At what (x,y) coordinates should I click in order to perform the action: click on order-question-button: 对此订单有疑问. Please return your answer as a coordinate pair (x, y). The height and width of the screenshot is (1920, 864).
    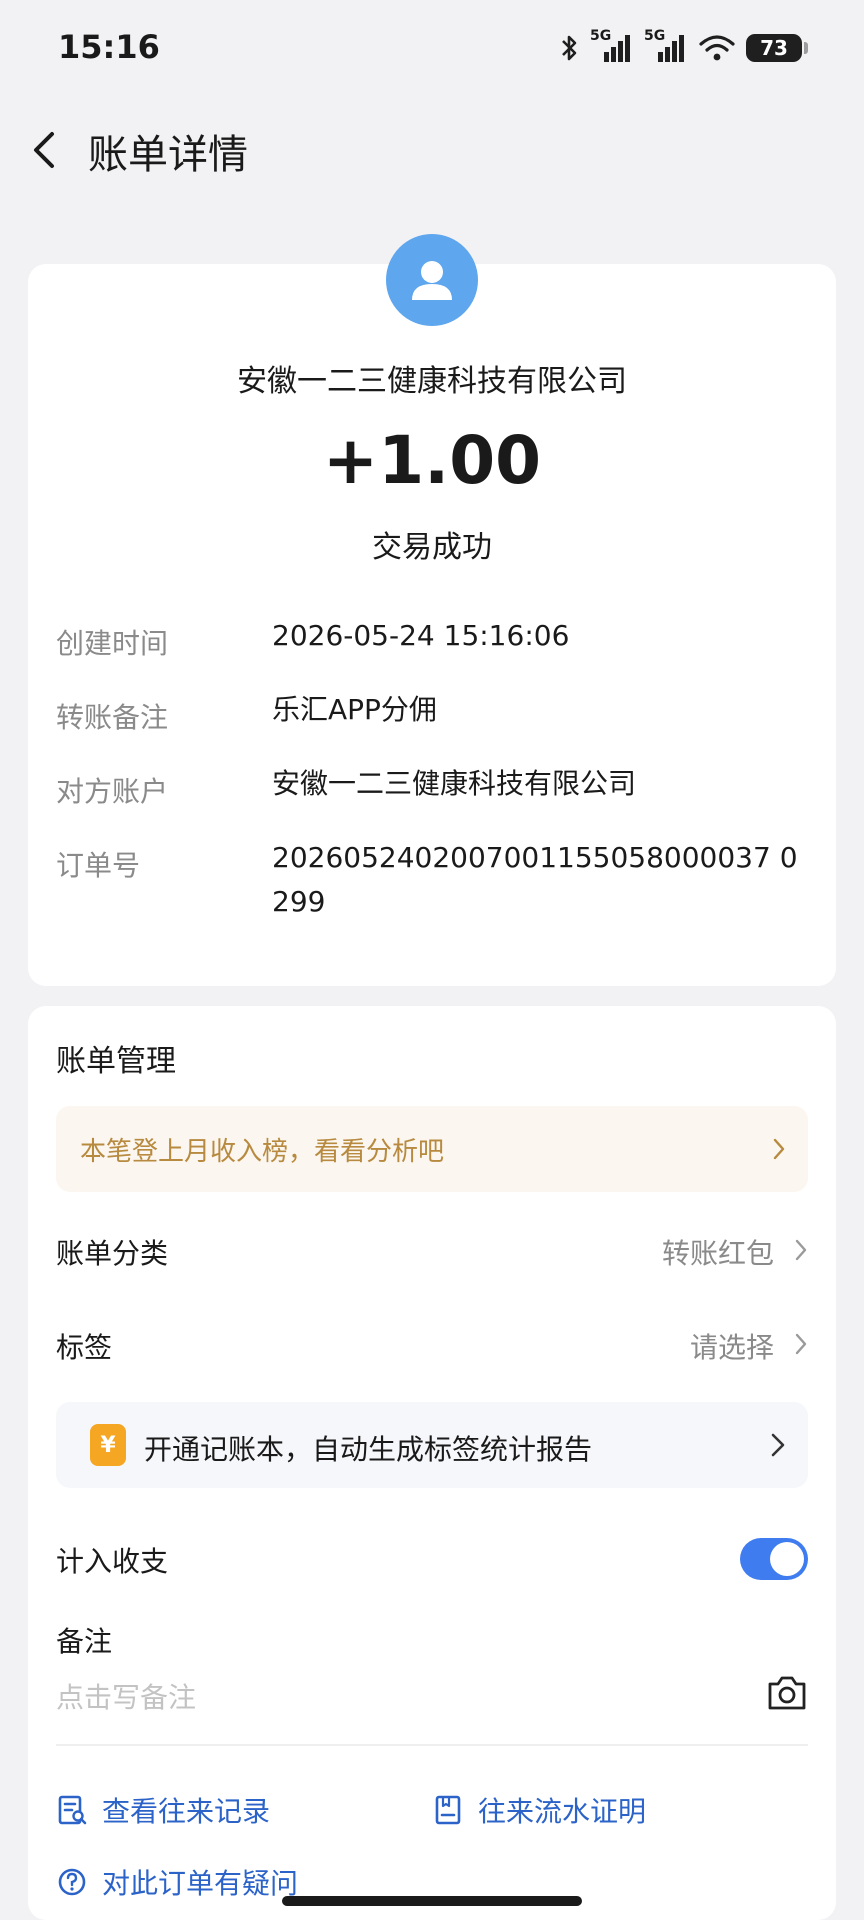
    Looking at the image, I should click on (177, 1882).